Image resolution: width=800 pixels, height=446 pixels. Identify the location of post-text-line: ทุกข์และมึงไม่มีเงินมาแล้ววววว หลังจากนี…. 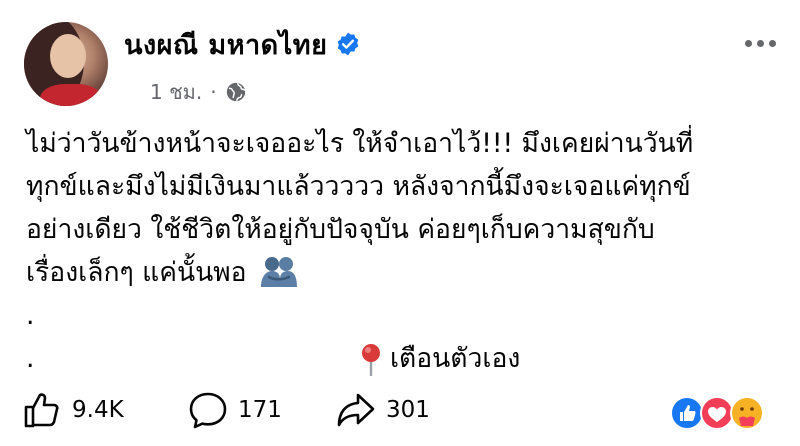
(358, 186).